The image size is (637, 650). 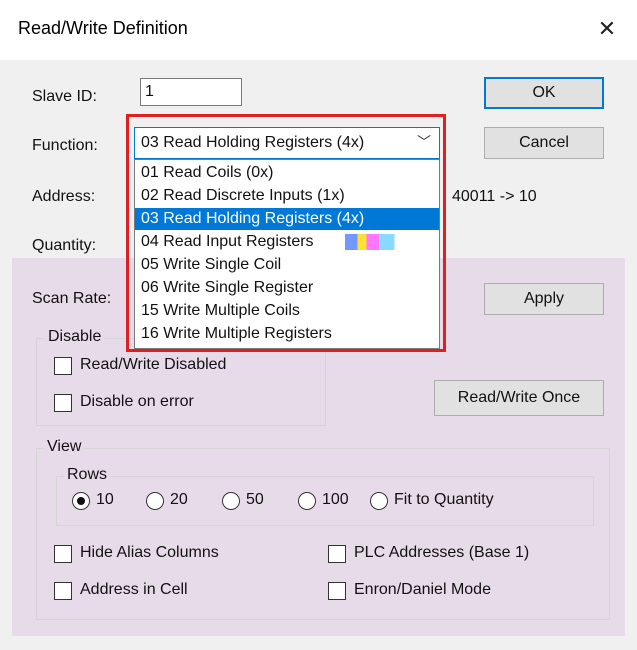 I want to click on function-option: 15 Write Multiple Coils, so click(x=287, y=311).